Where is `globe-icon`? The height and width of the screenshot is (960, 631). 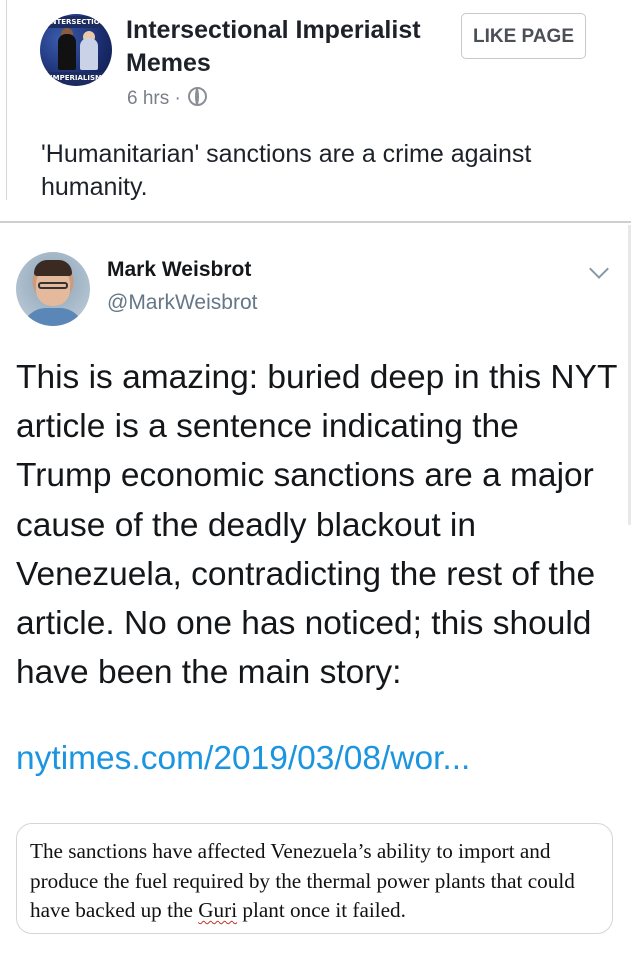 globe-icon is located at coordinates (198, 96).